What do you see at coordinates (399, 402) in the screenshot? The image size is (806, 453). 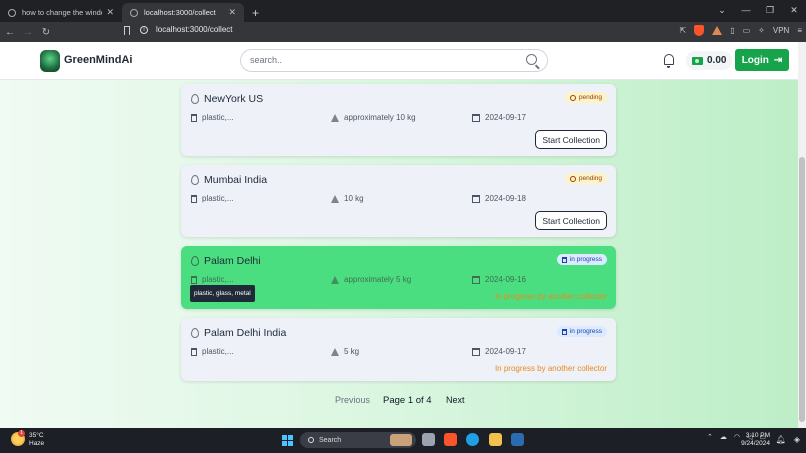 I see `pagination: Previous Page 1 of 4 Next` at bounding box center [399, 402].